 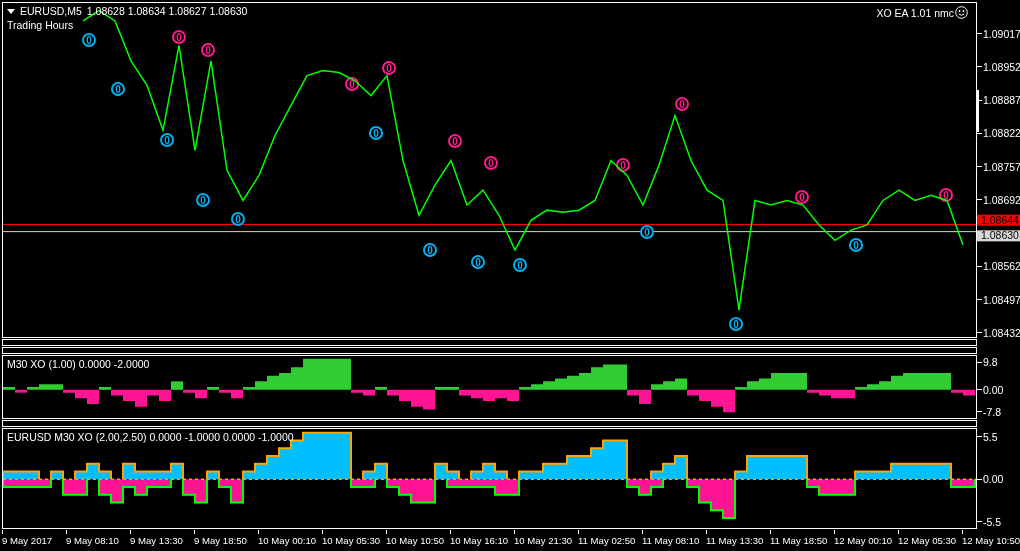 What do you see at coordinates (998, 235) in the screenshot?
I see `current-price-tag: 1.08630` at bounding box center [998, 235].